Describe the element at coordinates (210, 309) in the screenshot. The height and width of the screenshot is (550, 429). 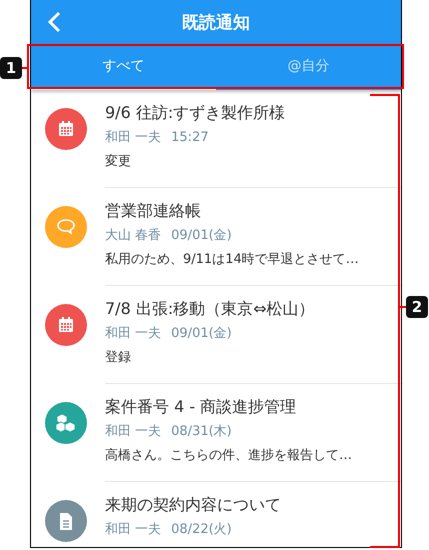
I see `notification-title: 7/8 出張:移動（東京⇔松山）` at that location.